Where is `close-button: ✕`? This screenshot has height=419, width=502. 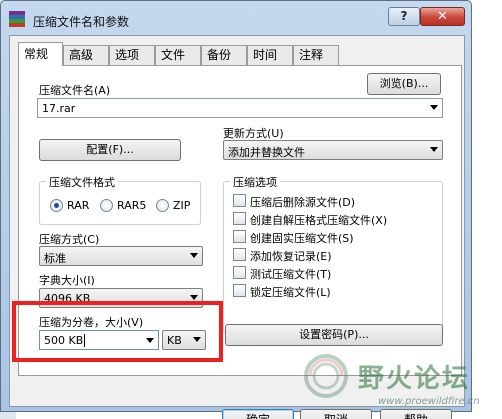
close-button: ✕ is located at coordinates (442, 16).